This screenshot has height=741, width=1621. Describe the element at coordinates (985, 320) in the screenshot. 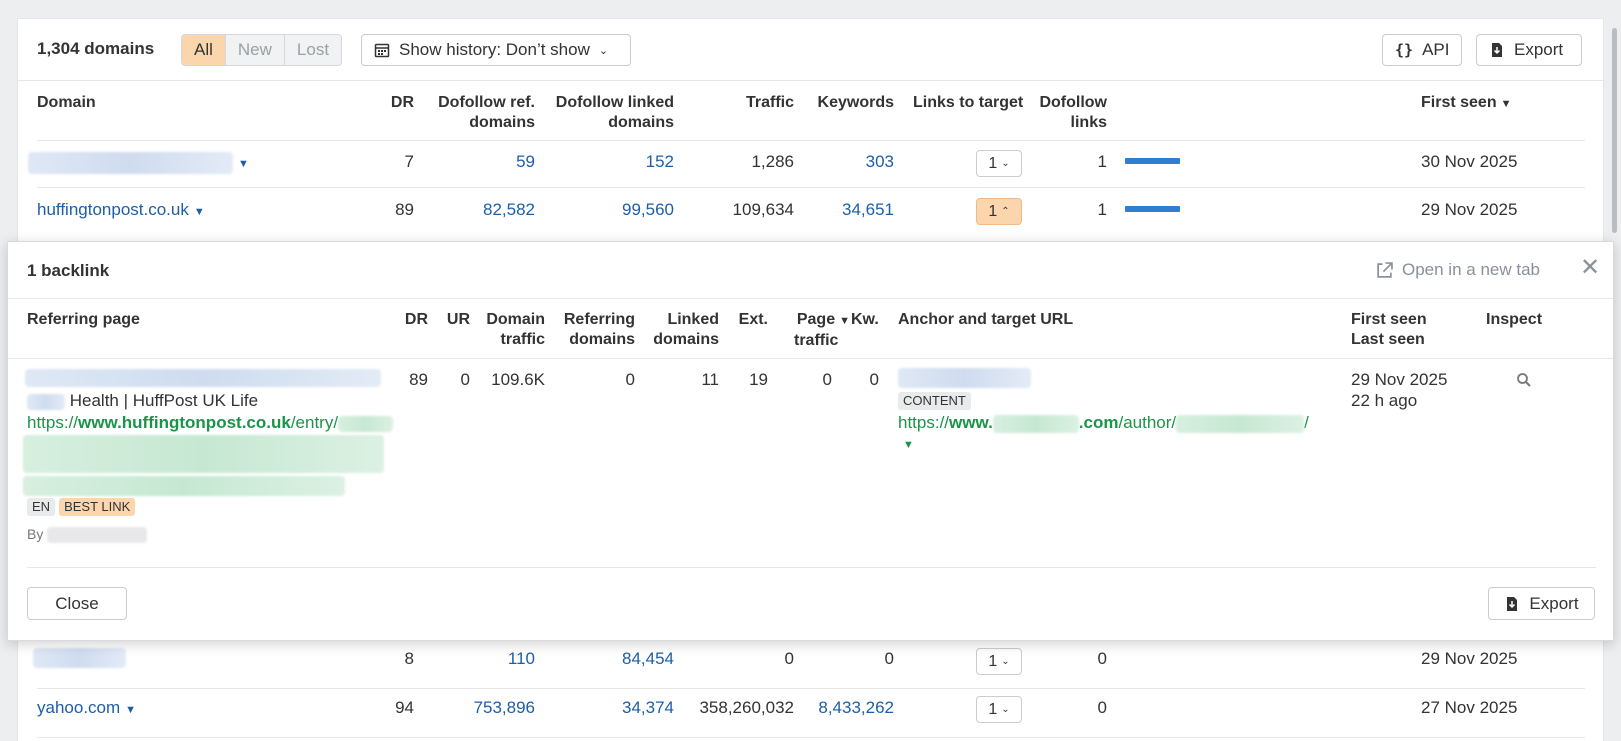

I see `col-anchor: Anchor and target URL` at that location.